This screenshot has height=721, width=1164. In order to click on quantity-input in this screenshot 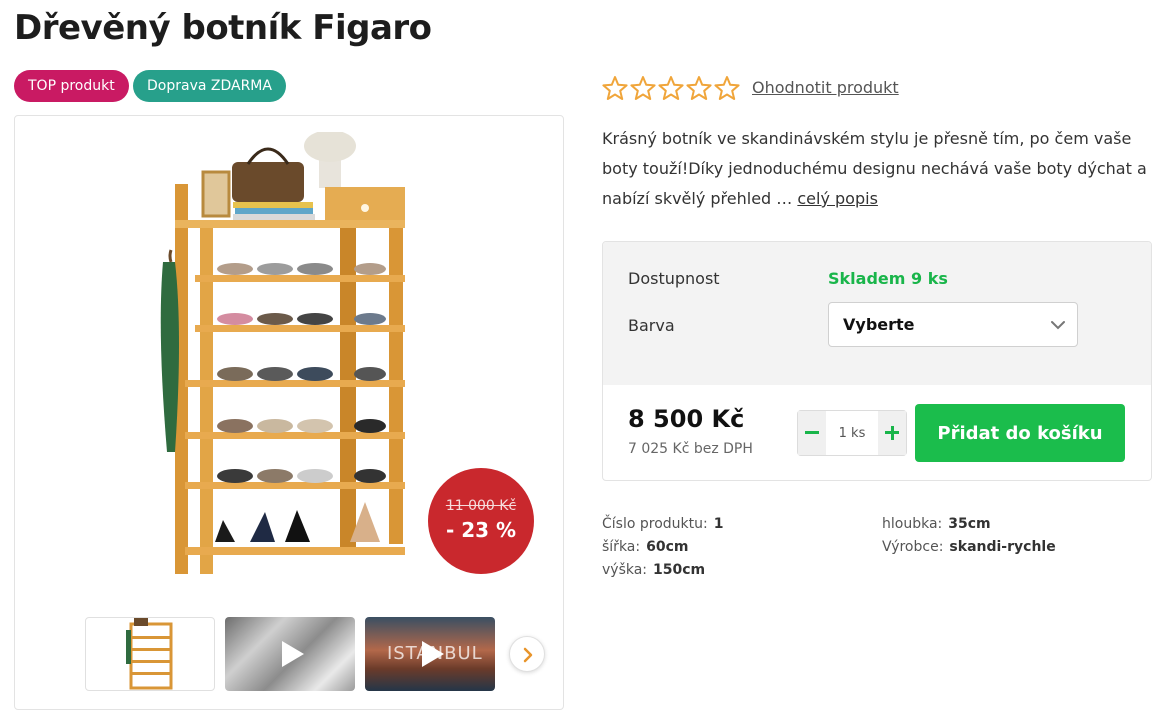, I will do `click(852, 433)`.